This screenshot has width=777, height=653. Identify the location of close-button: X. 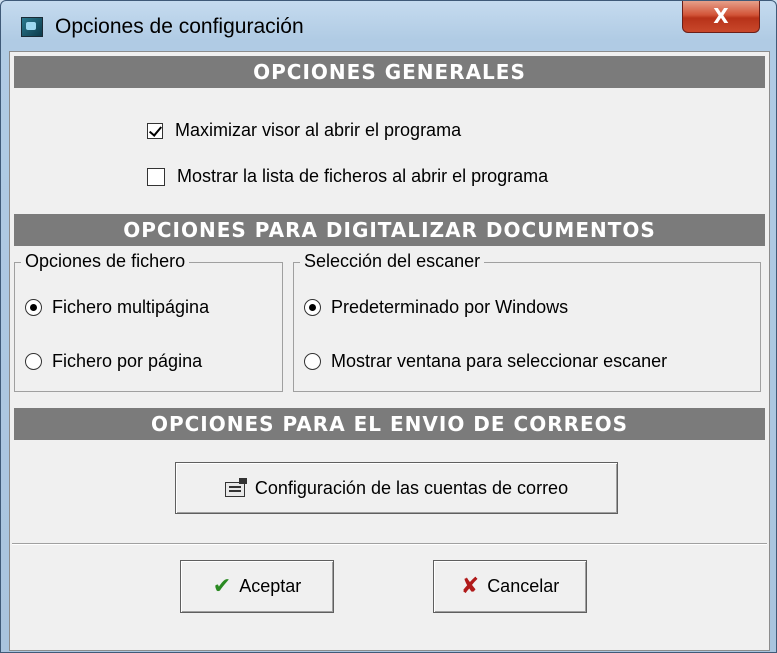
(721, 17).